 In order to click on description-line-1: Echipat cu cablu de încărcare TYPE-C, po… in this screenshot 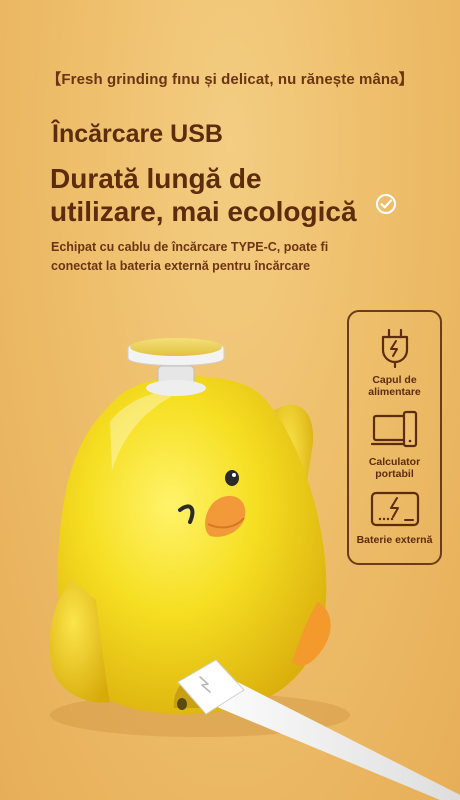, I will do `click(190, 247)`.